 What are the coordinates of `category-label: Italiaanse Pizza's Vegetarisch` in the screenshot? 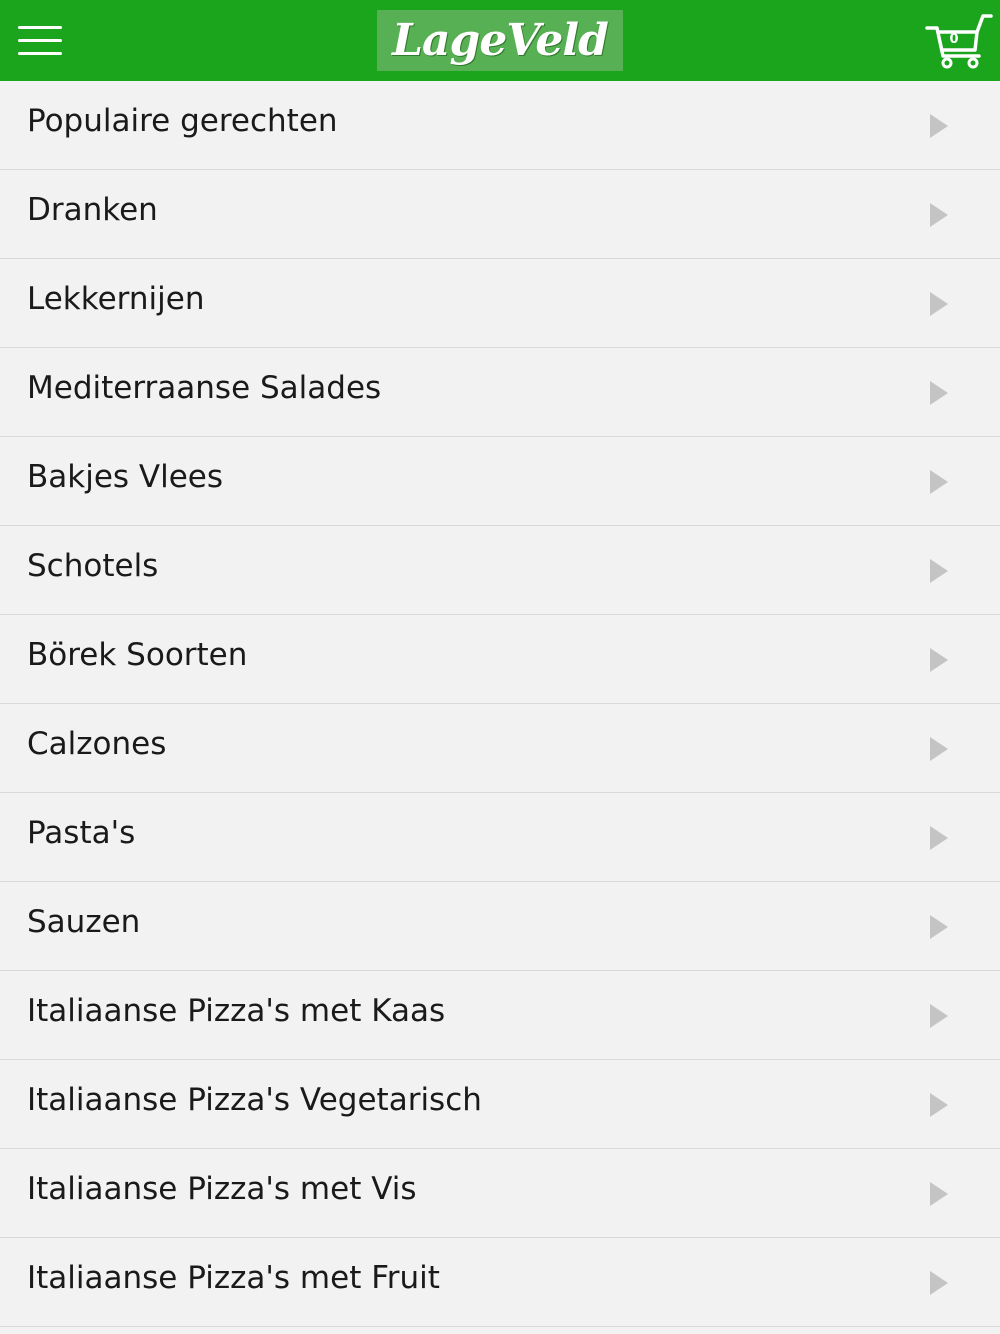 It's located at (254, 1100).